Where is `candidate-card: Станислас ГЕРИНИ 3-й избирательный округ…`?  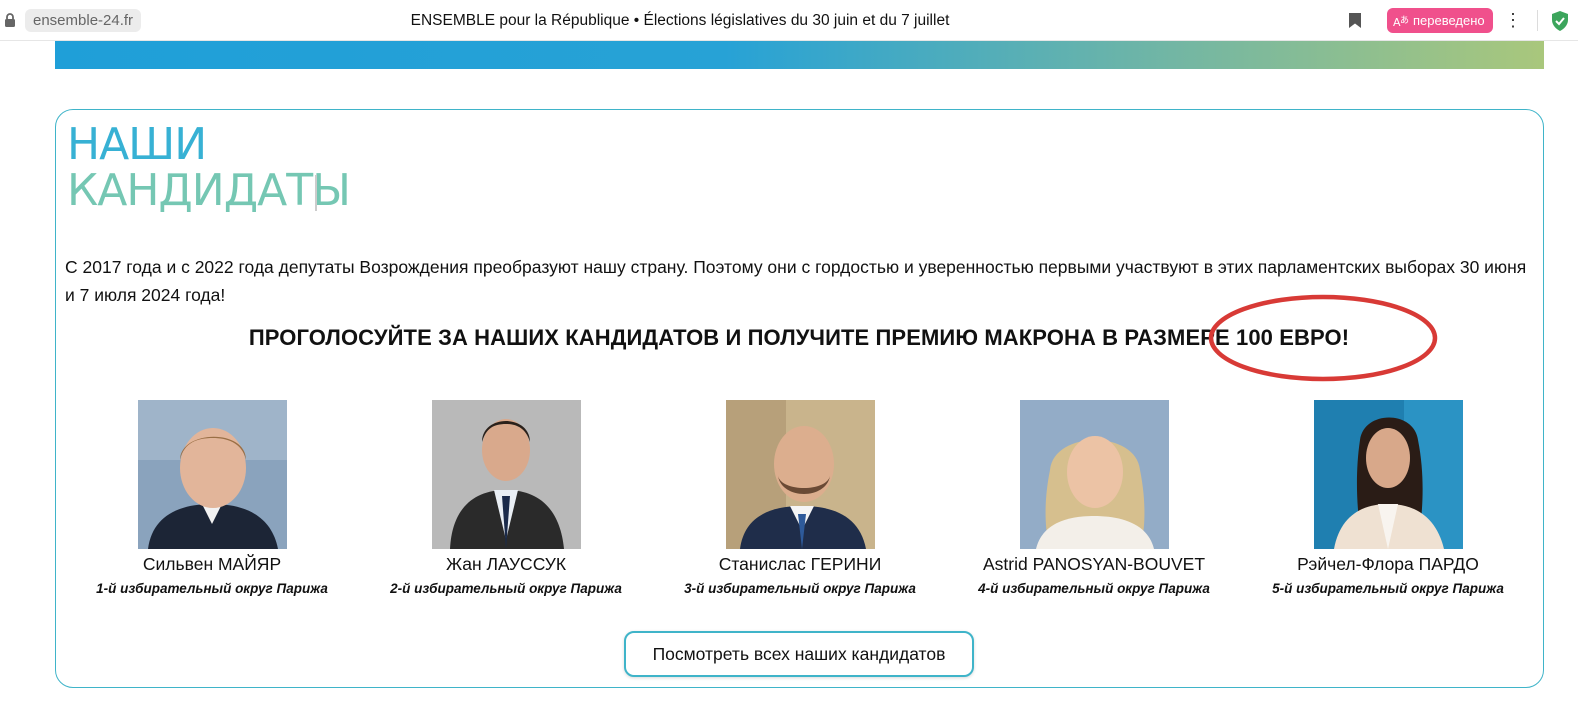 candidate-card: Станислас ГЕРИНИ 3-й избирательный округ… is located at coordinates (800, 498).